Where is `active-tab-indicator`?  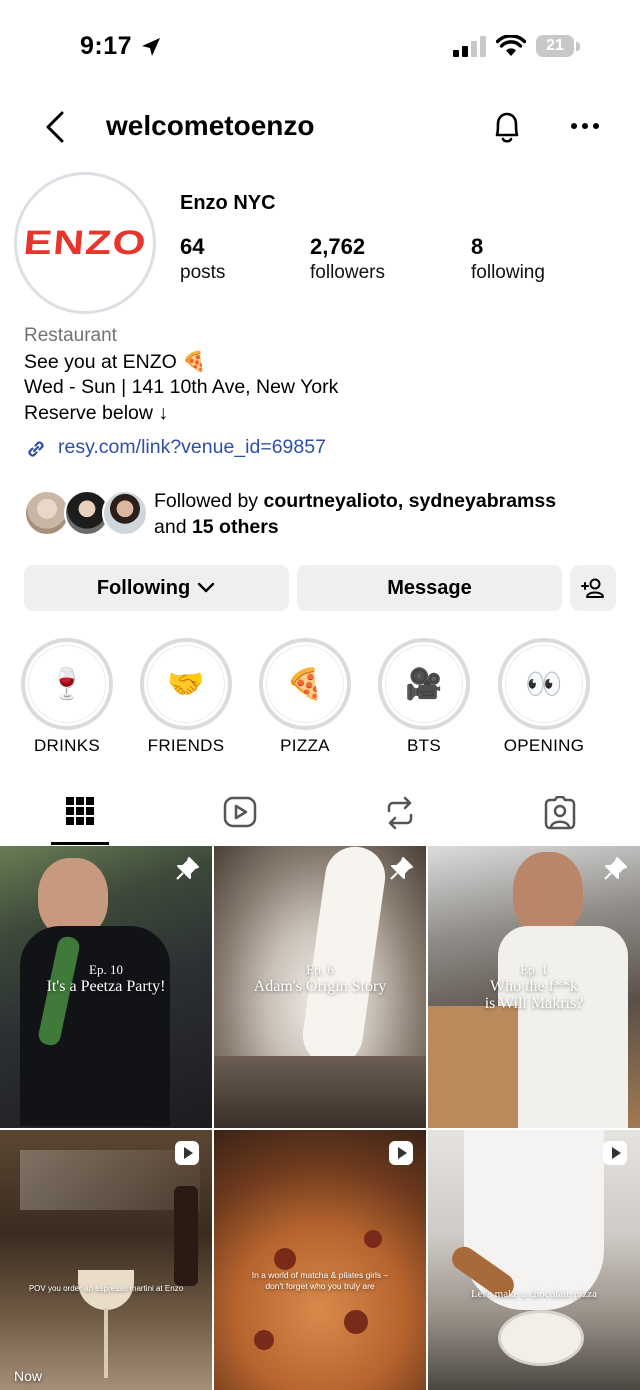
active-tab-indicator is located at coordinates (80, 843).